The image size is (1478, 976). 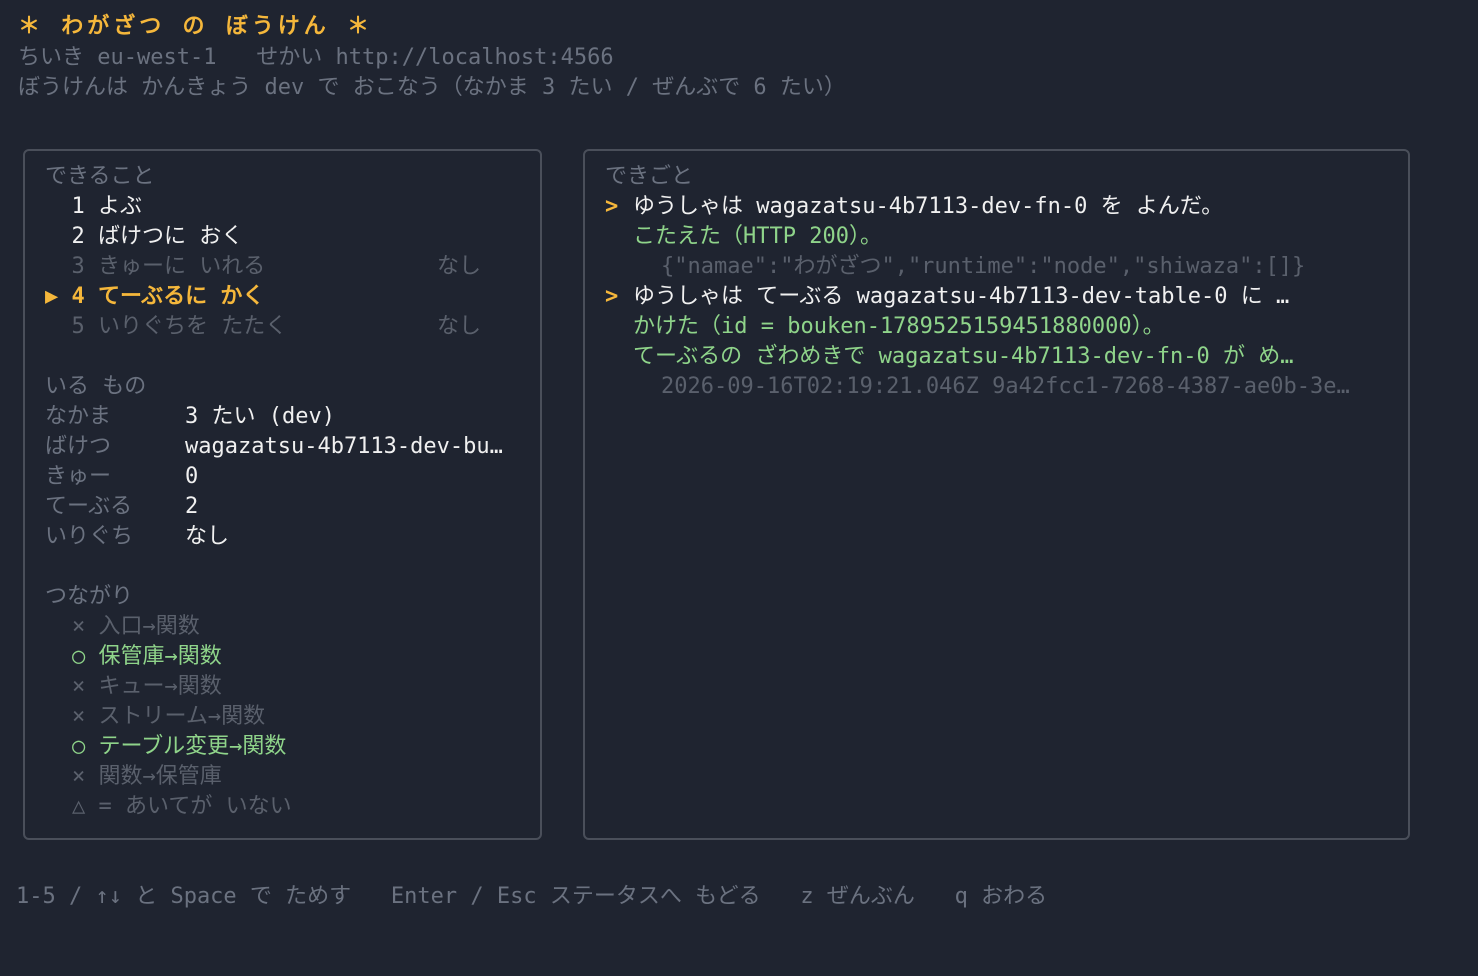 What do you see at coordinates (192, 506) in the screenshot?
I see `resource-value: 2` at bounding box center [192, 506].